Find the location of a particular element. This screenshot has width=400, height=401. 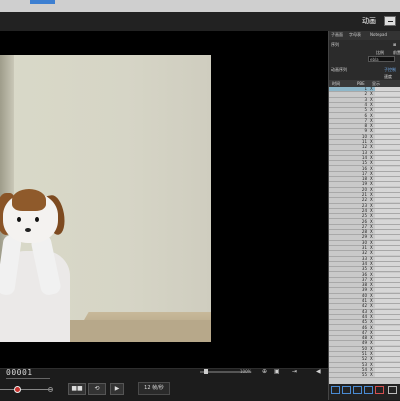

edit-frame-icon is located at coordinates (368, 390).